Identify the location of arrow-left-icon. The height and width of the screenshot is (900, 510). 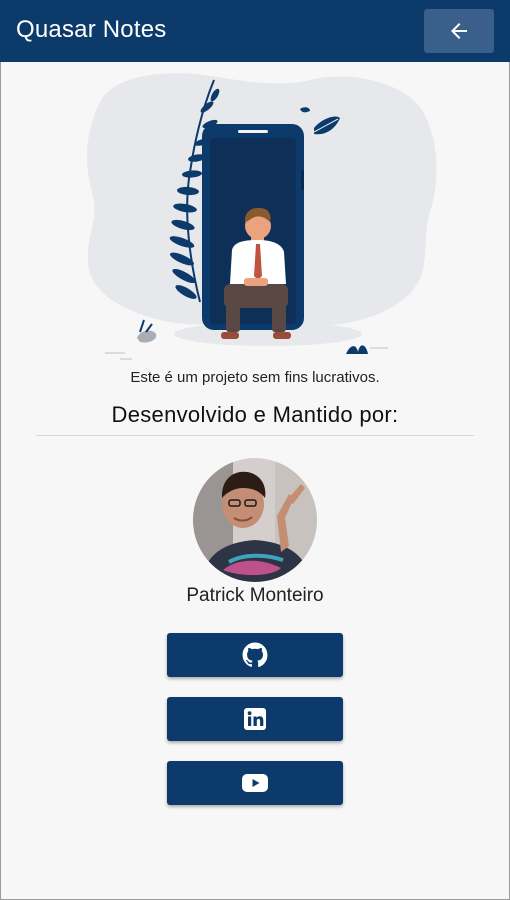
(459, 31).